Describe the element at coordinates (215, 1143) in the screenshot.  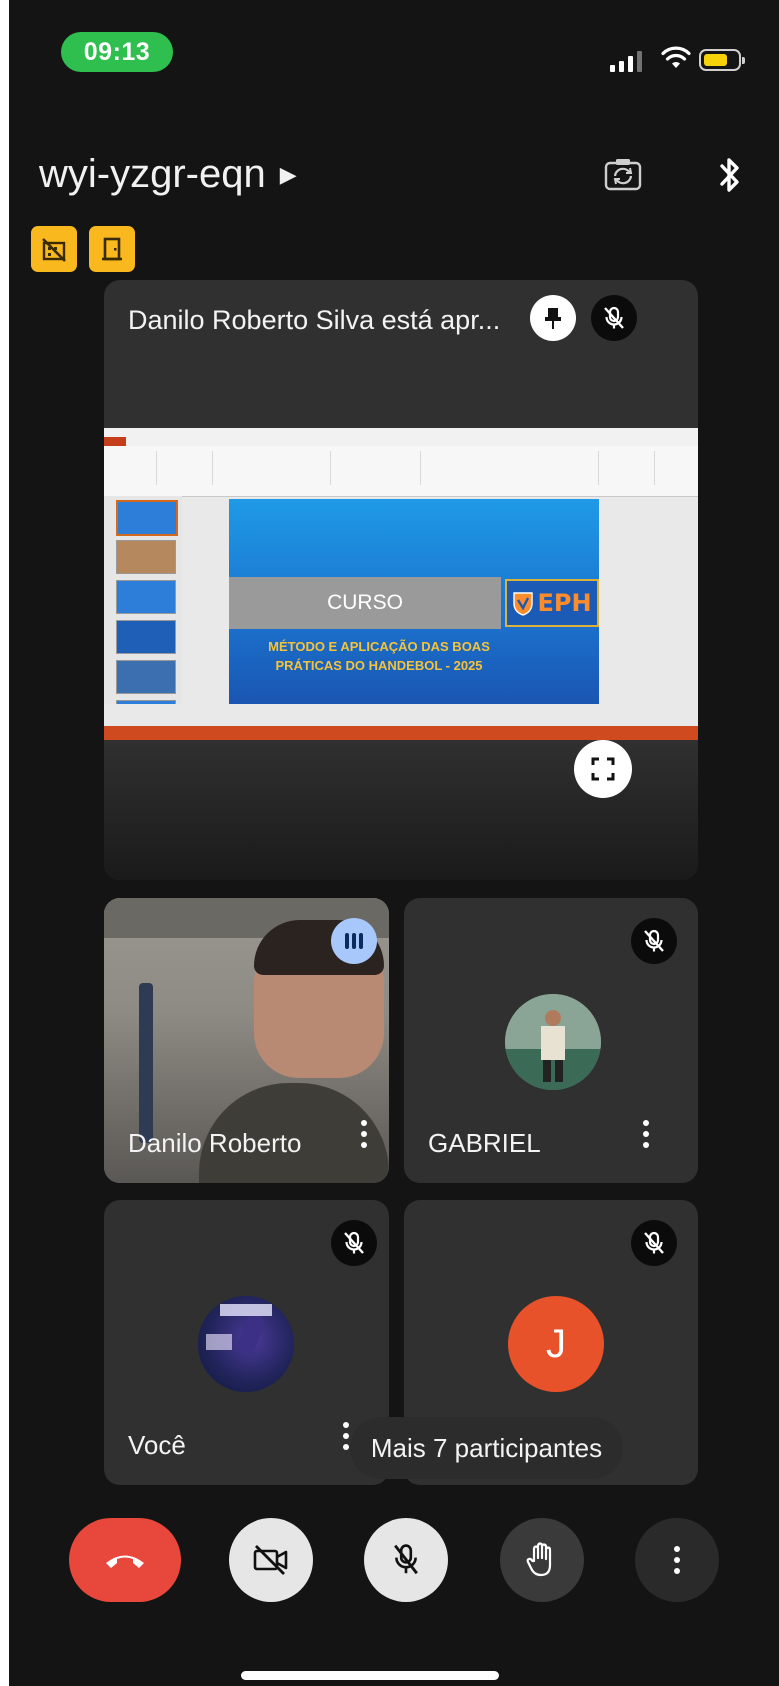
I see `participant-name: Danilo Roberto` at that location.